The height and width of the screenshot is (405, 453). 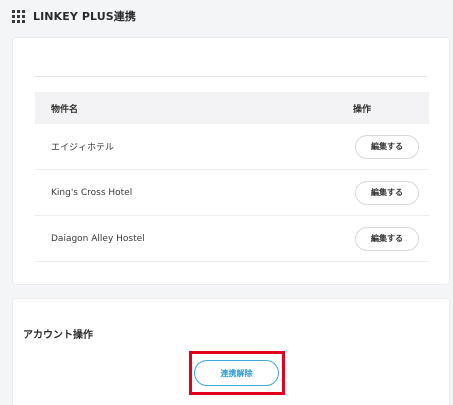 I want to click on page-header: LINKEY PLUS連携, so click(x=74, y=16).